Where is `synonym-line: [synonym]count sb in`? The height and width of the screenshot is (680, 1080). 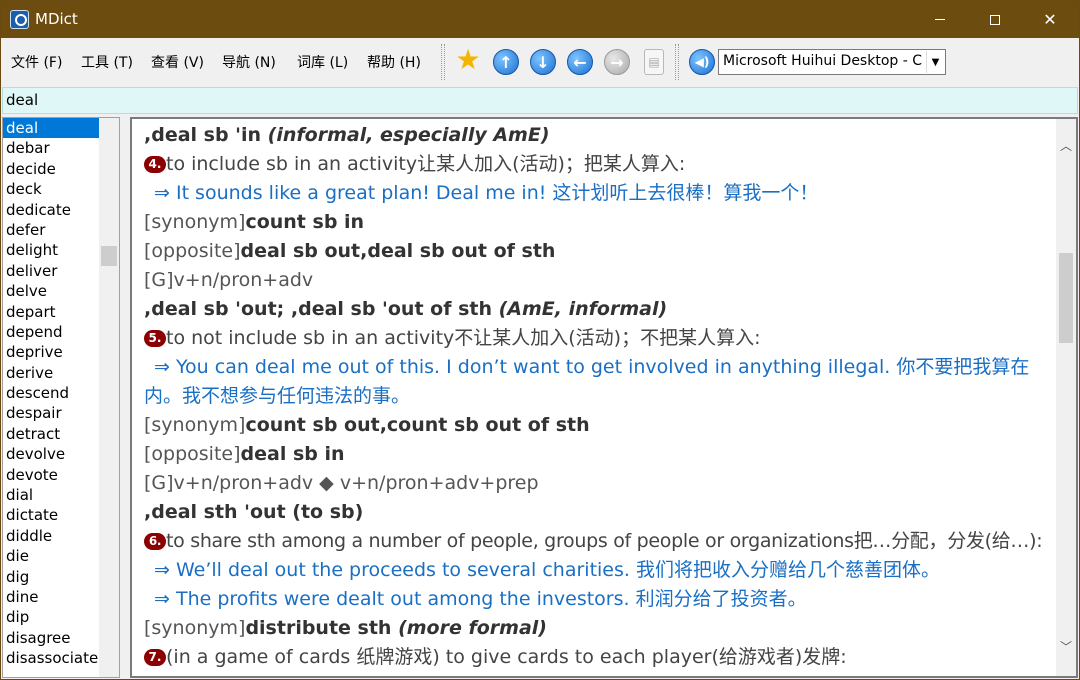
synonym-line: [synonym]count sb in is located at coordinates (254, 222).